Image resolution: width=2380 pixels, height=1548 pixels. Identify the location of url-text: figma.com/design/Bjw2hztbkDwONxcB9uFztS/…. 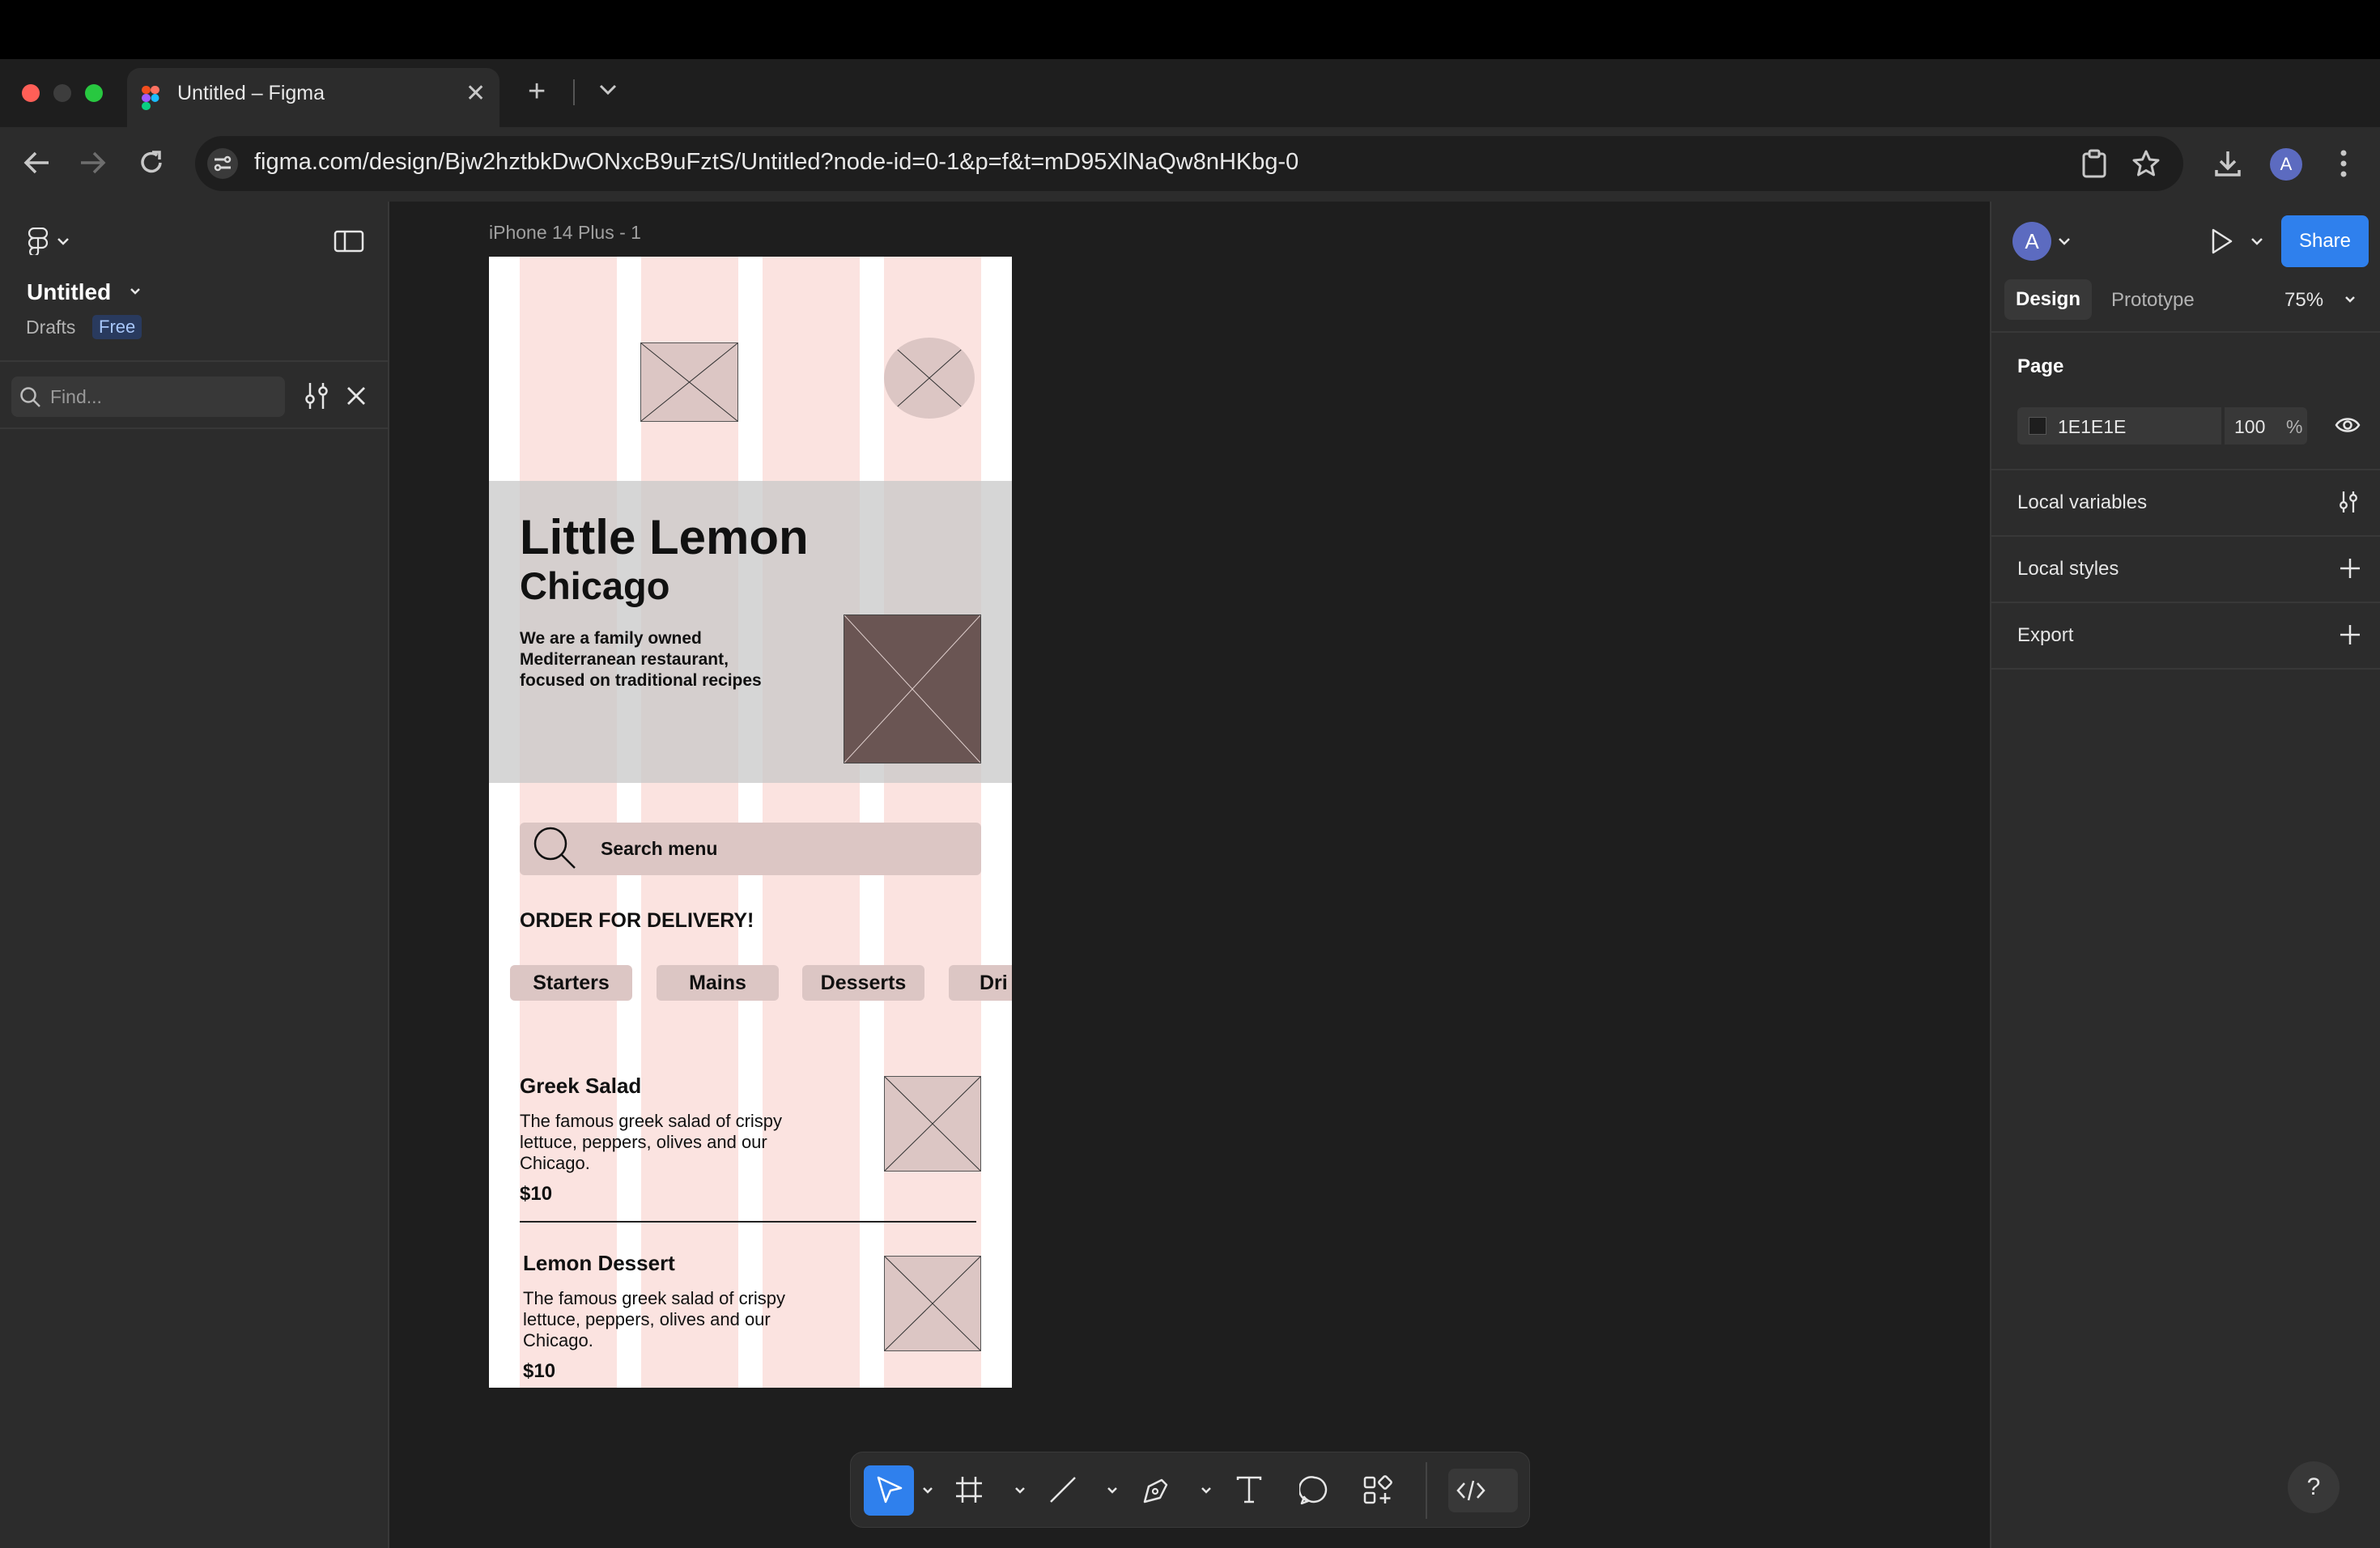
(776, 162).